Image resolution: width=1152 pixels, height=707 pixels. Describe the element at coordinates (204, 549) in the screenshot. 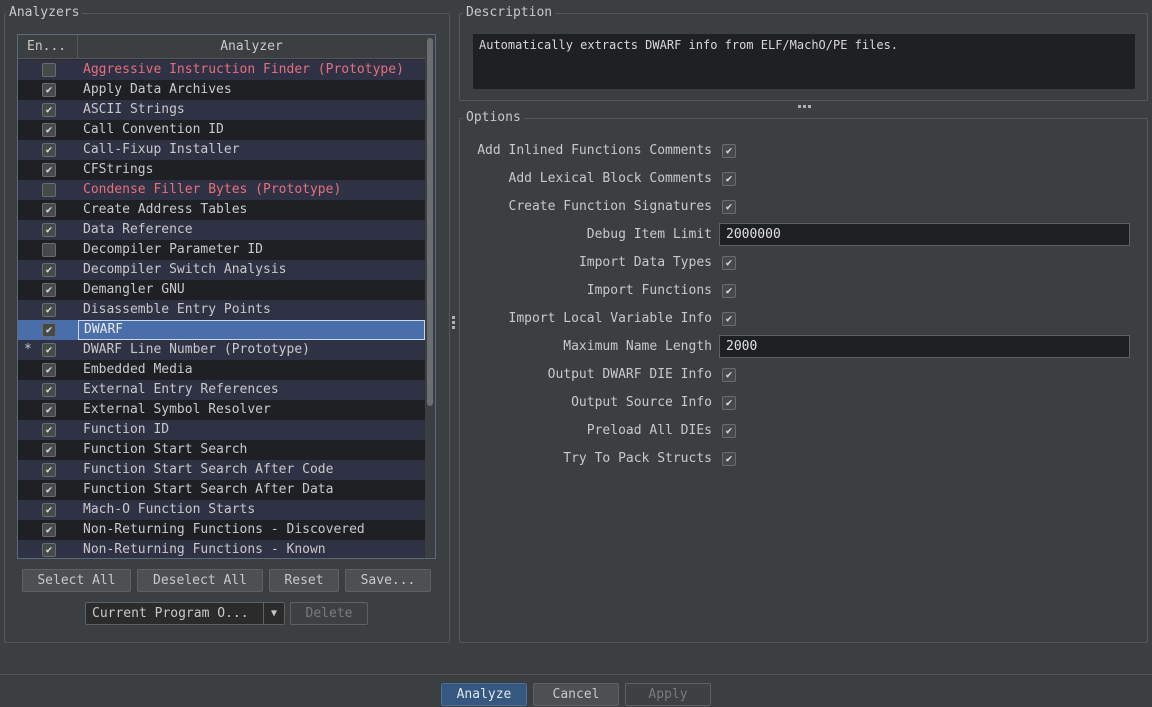

I see `analyzer-name: Non-Returning Functions - Known` at that location.